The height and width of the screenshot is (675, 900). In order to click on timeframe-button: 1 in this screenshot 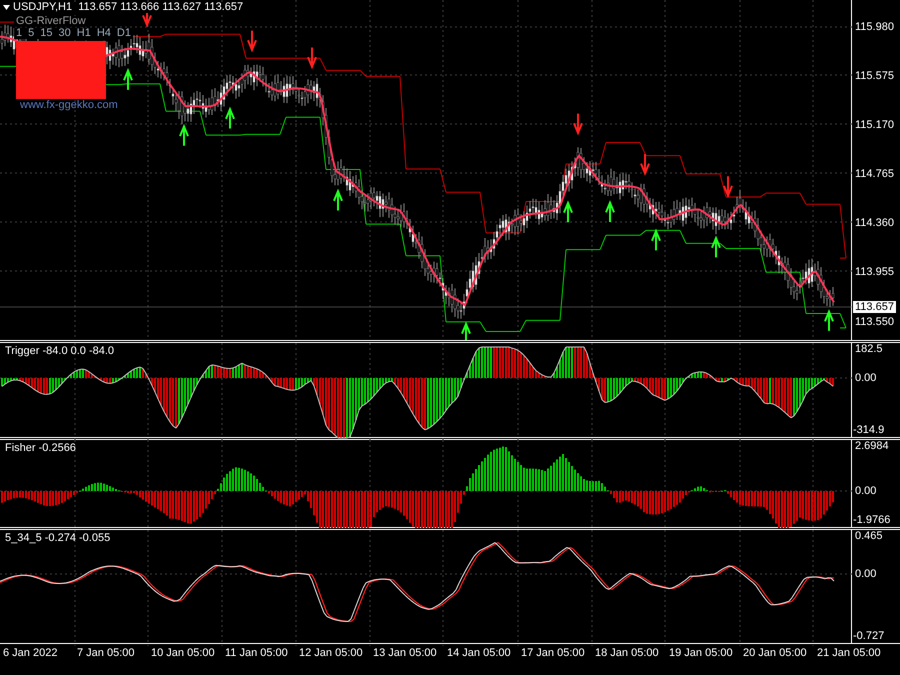, I will do `click(19, 33)`.